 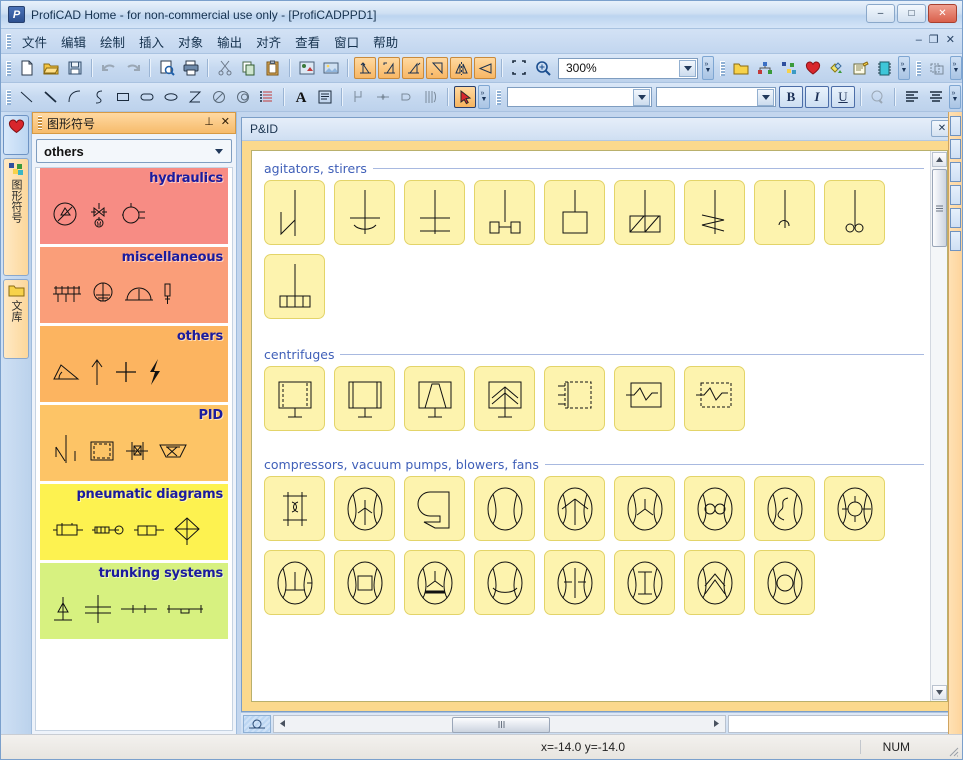 I want to click on symbol-tile-agitator-paddle-z, so click(x=294, y=212).